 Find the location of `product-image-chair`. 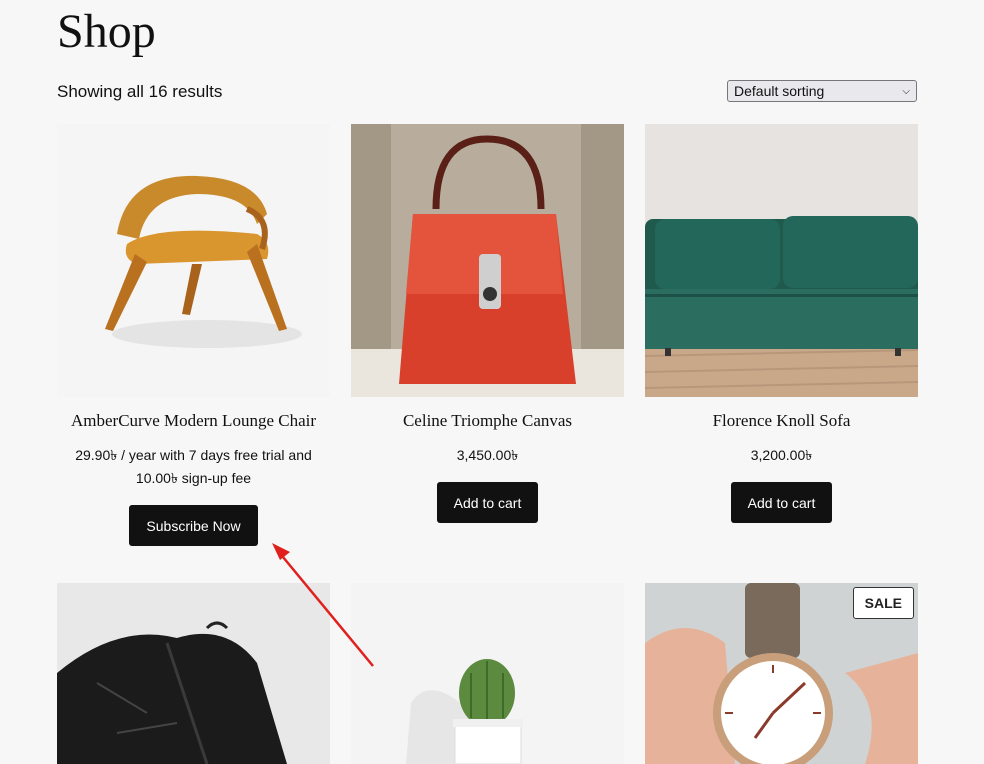

product-image-chair is located at coordinates (193, 260).